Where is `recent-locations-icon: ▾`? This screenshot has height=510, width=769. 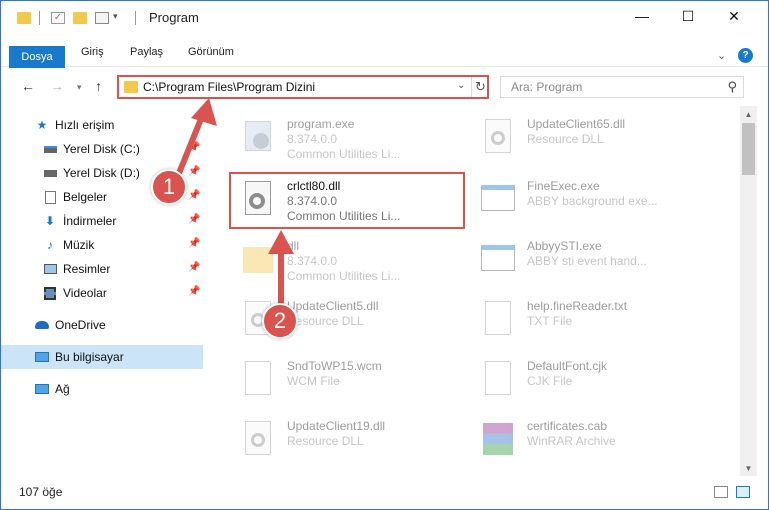 recent-locations-icon: ▾ is located at coordinates (79, 87).